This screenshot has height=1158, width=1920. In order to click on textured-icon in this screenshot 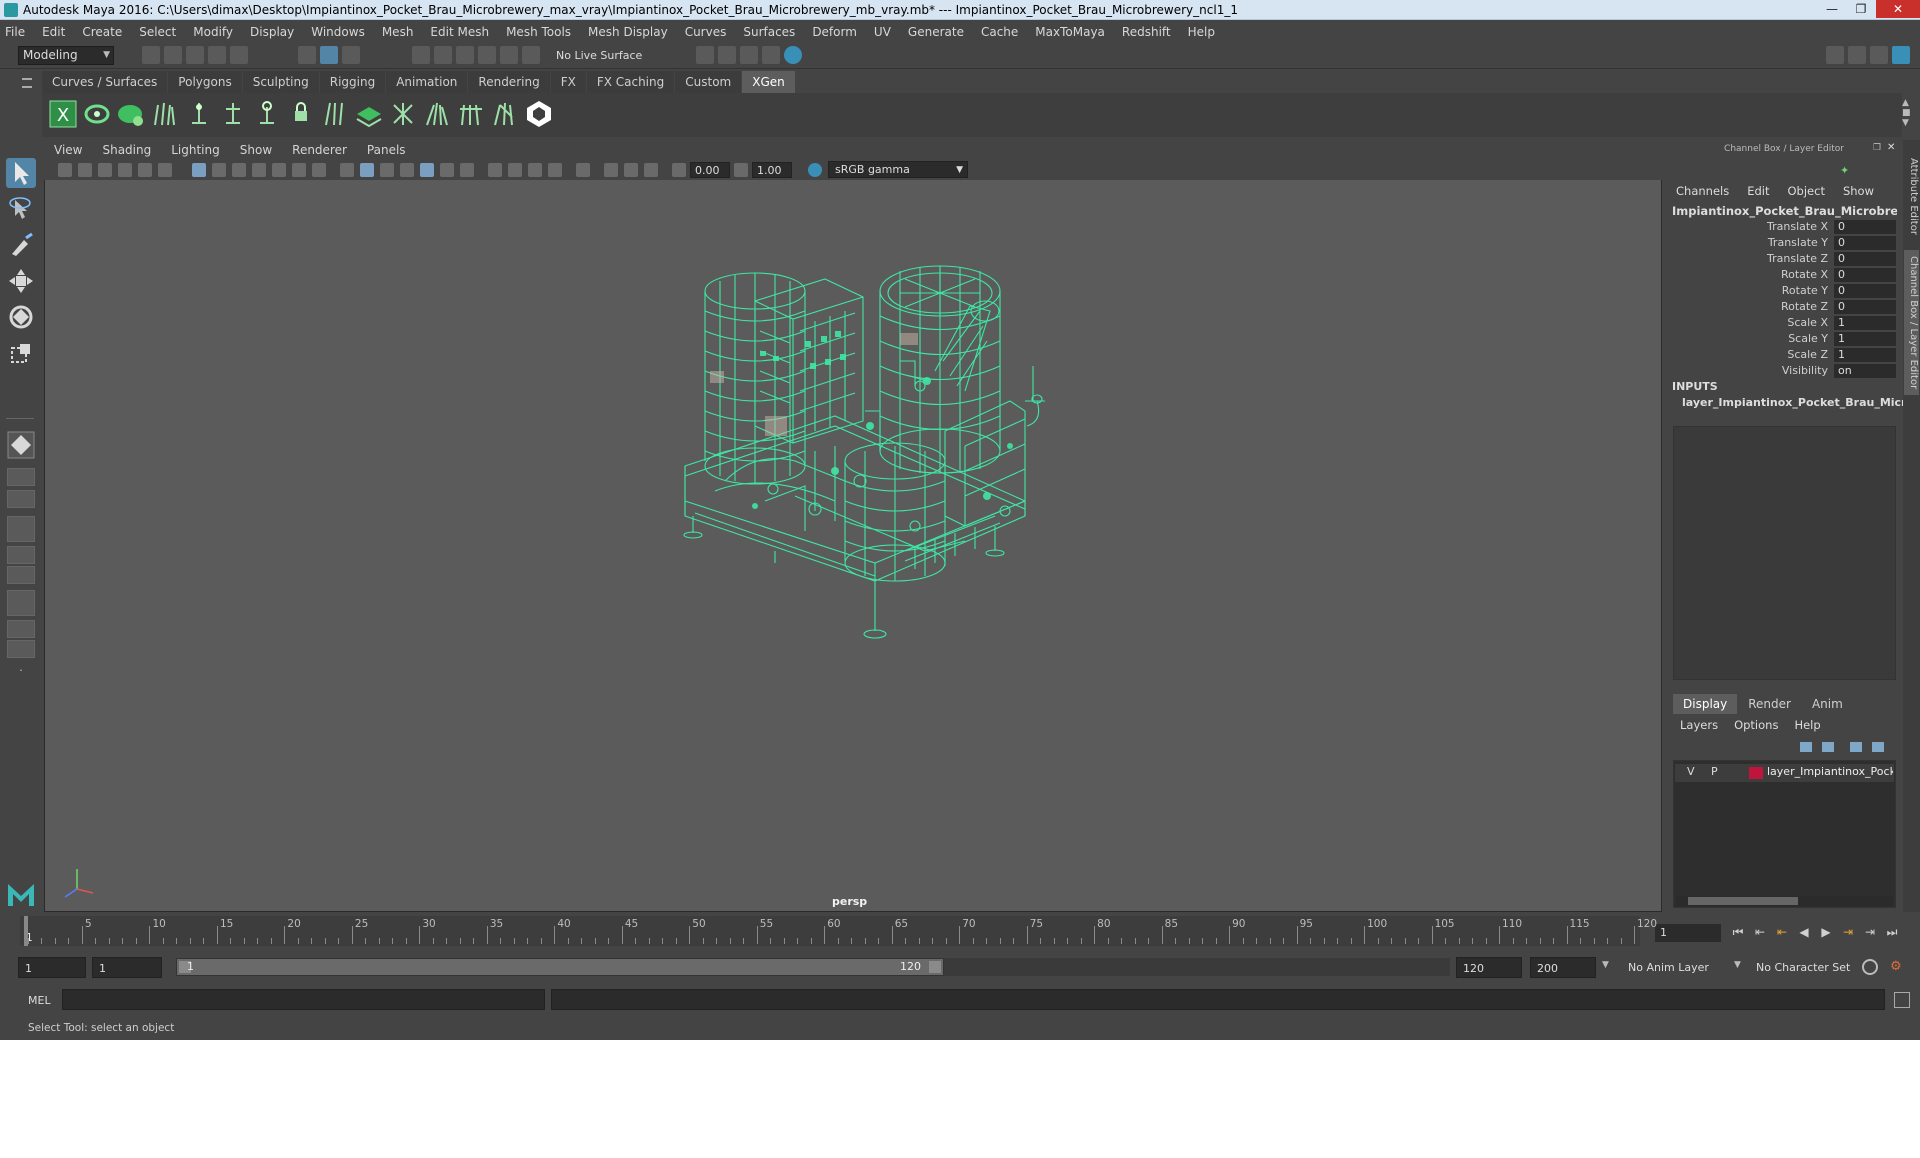, I will do `click(495, 170)`.